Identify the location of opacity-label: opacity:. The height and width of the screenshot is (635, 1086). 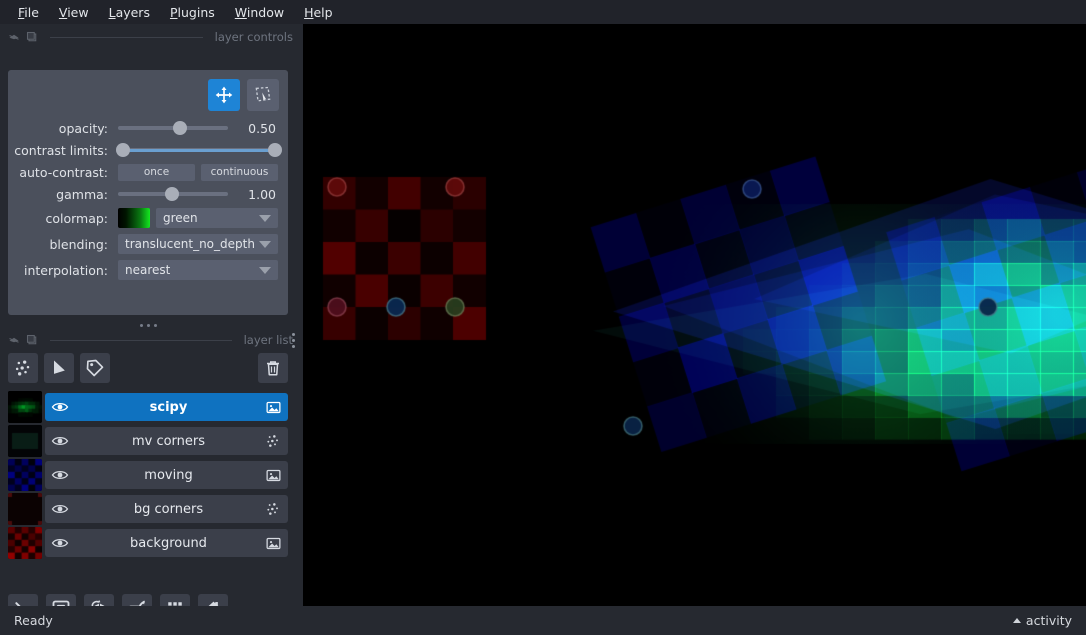
(83, 128).